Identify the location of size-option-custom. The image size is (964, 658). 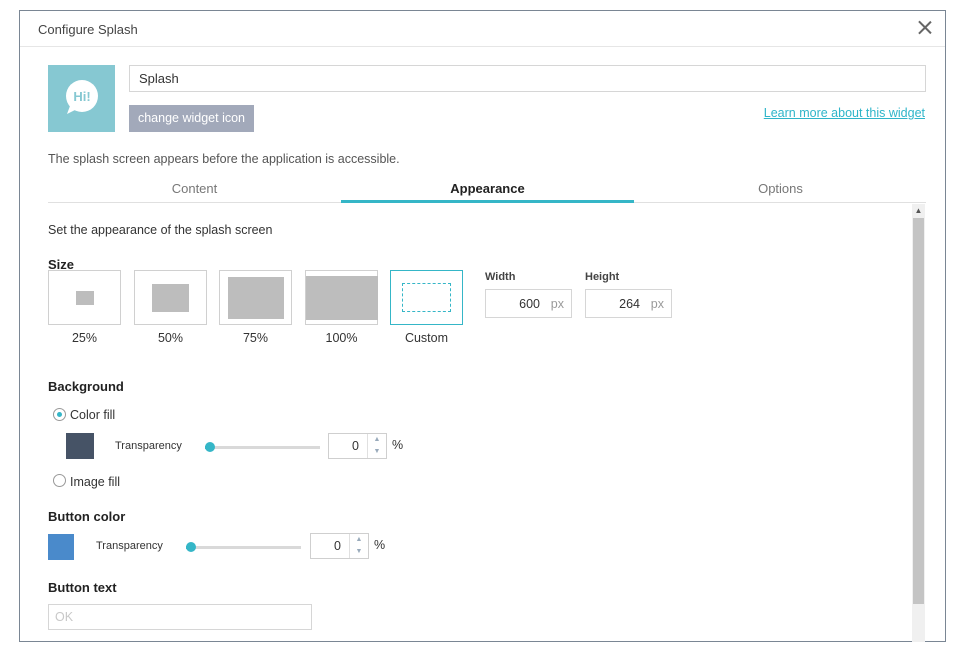
(426, 297).